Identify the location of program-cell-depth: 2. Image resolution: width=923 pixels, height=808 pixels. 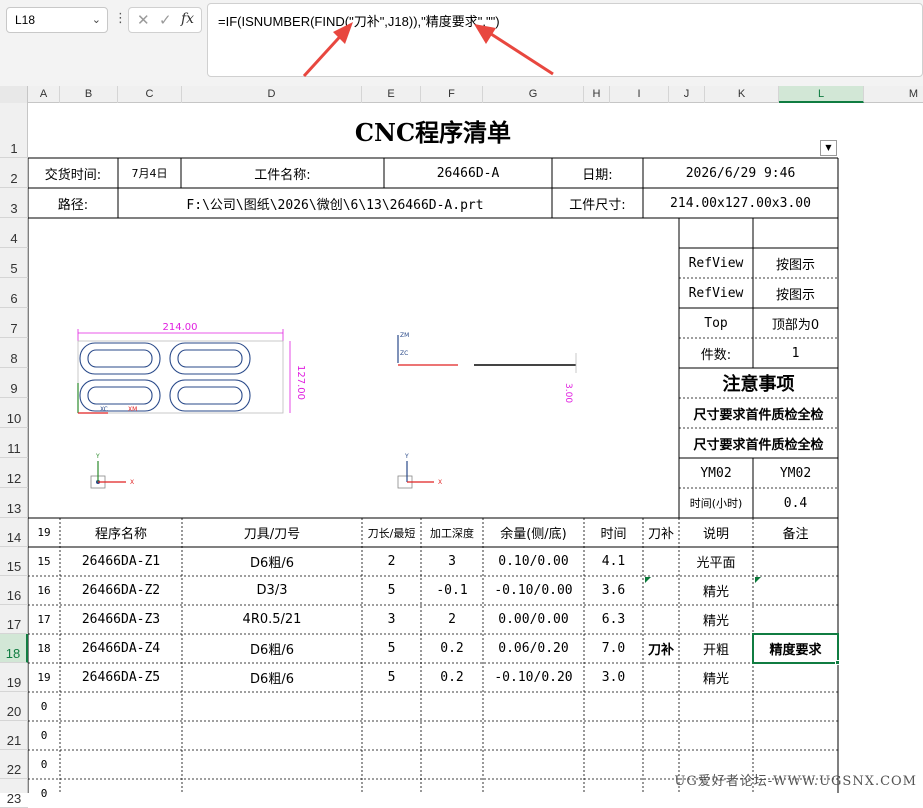
(452, 619).